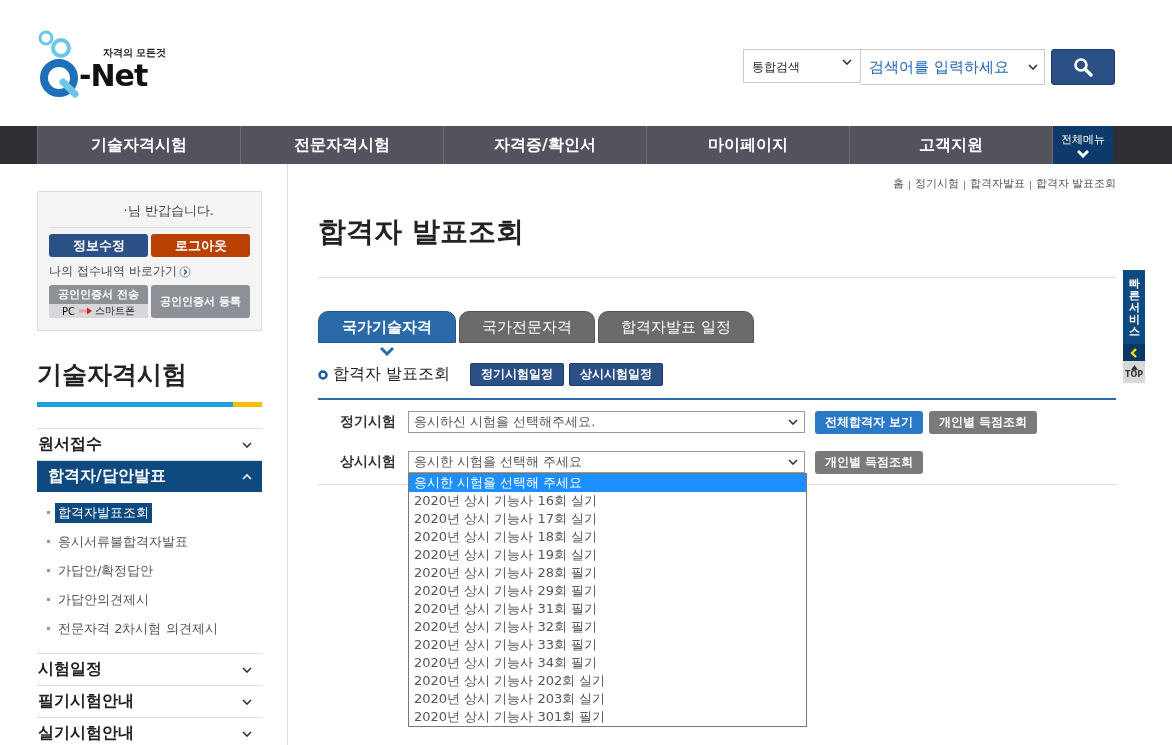 This screenshot has width=1172, height=745. I want to click on submenu-link: 전문자격 2차시험 의견제시, so click(138, 628).